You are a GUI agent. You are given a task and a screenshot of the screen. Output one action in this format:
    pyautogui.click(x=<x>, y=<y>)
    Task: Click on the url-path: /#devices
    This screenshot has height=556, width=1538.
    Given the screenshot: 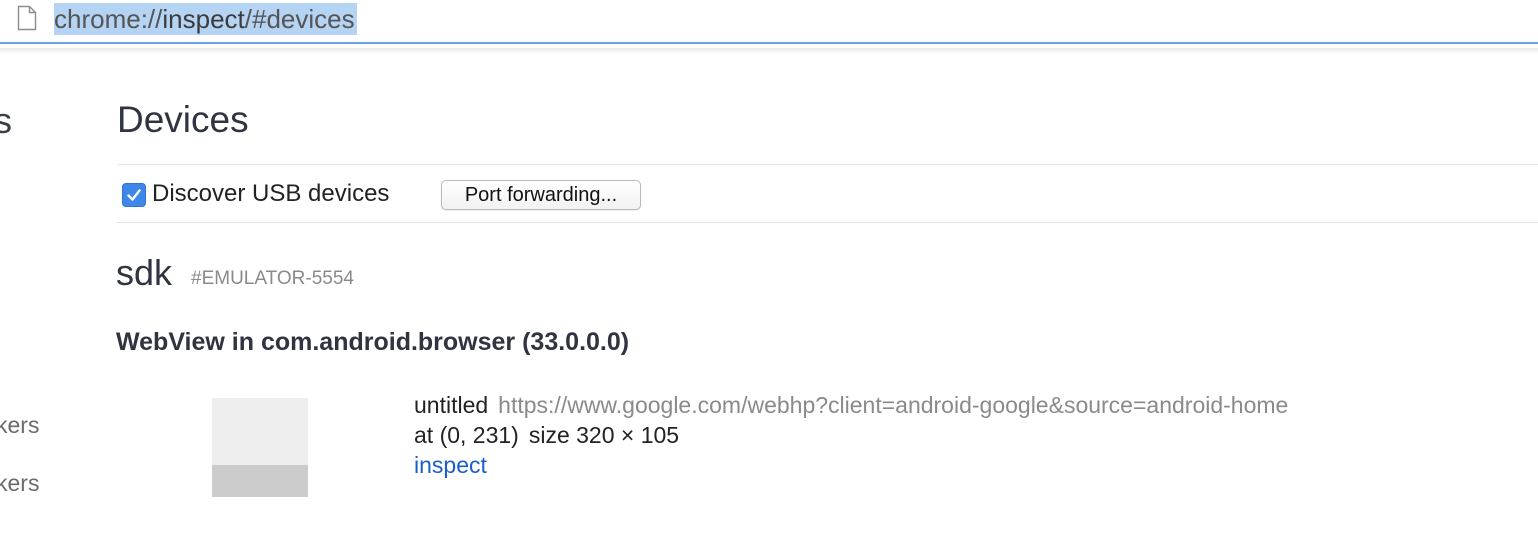 What is the action you would take?
    pyautogui.click(x=299, y=19)
    